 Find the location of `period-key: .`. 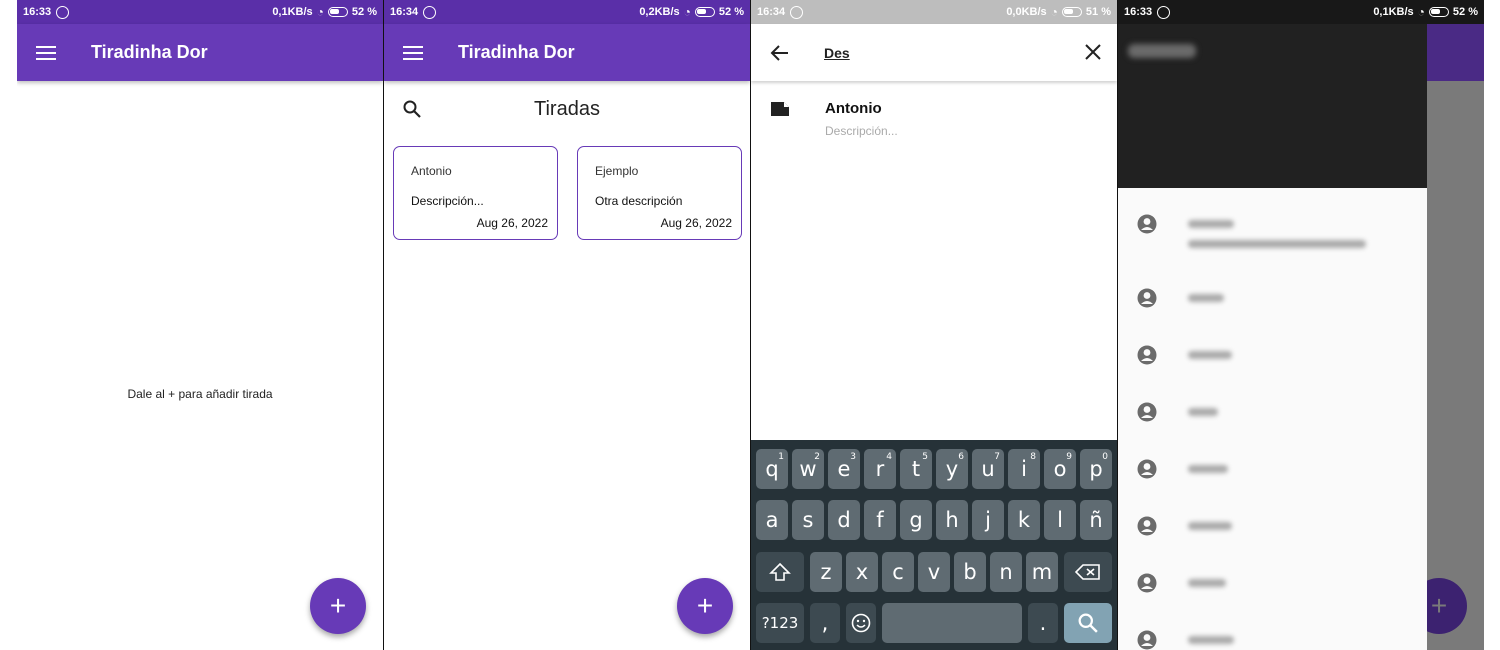

period-key: . is located at coordinates (1043, 623).